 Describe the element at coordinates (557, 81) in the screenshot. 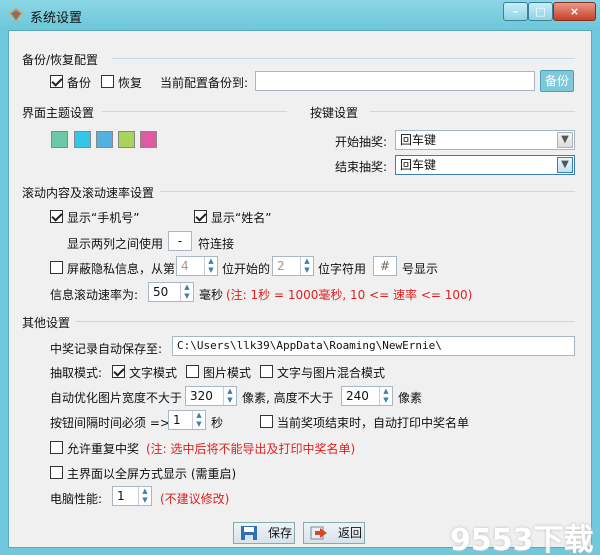

I see `backup-button: 备份` at that location.